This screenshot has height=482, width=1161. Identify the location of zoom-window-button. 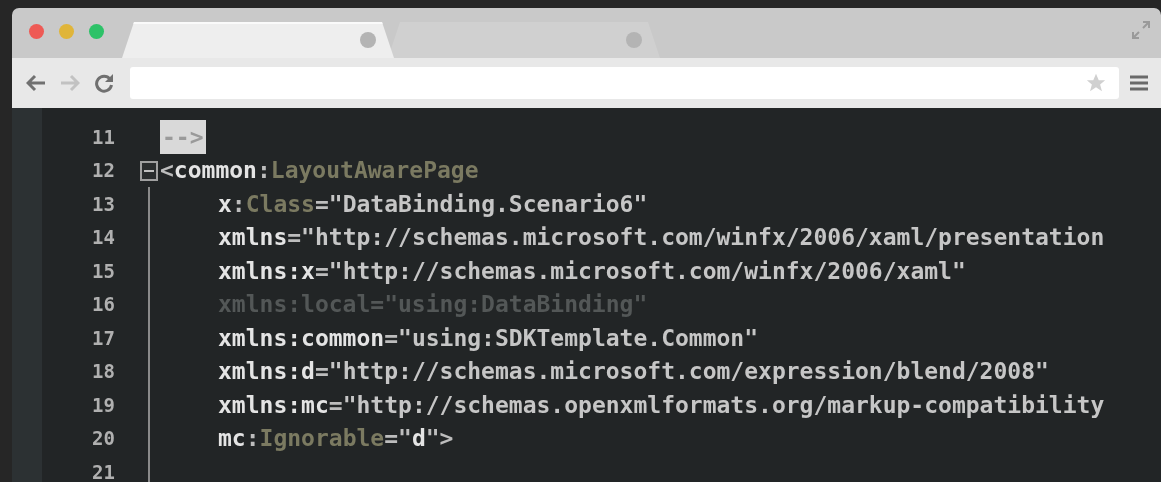
(96, 31).